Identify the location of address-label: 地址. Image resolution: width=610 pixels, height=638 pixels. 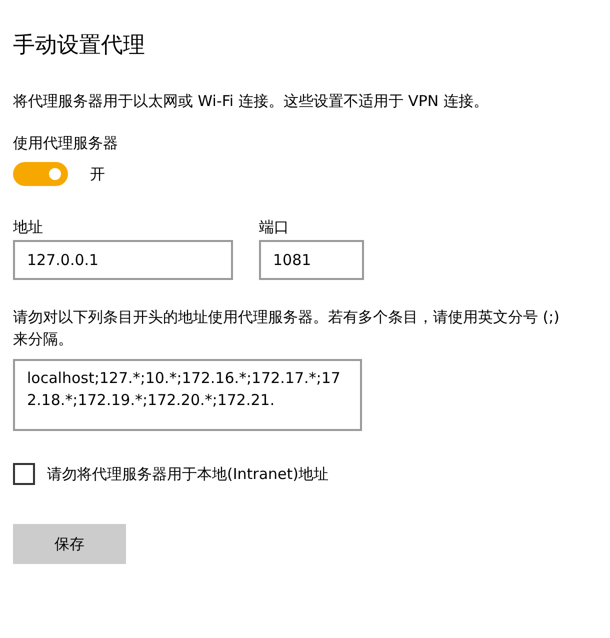
(28, 227).